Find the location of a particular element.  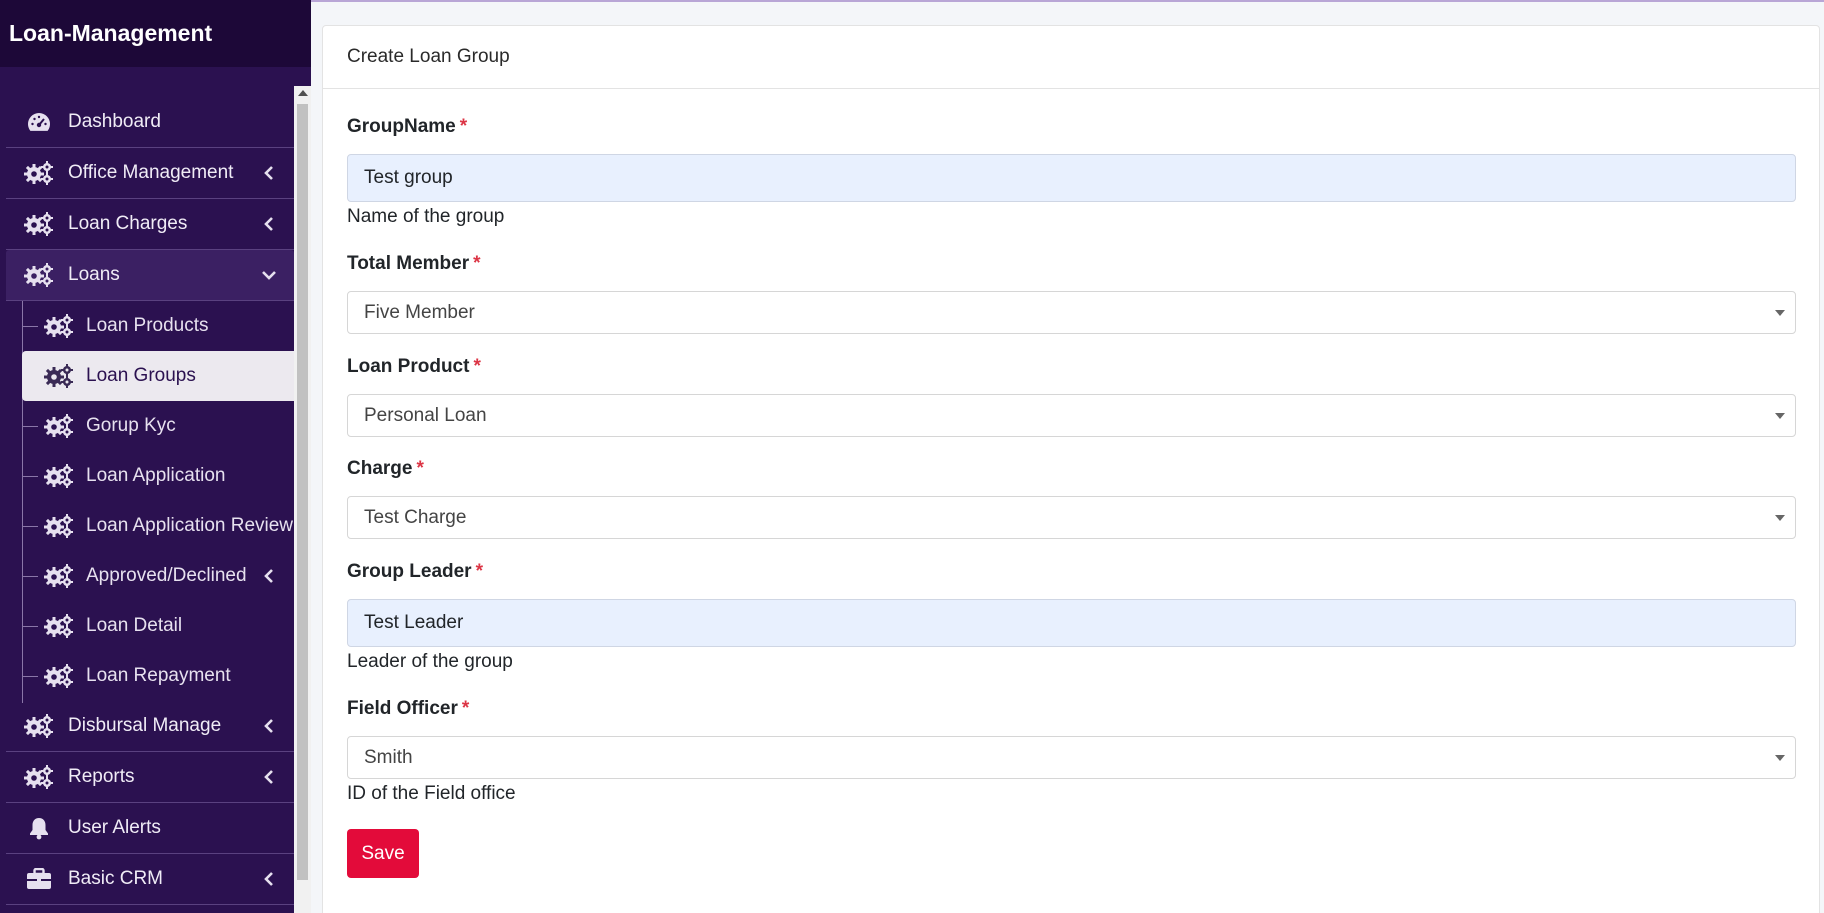

charge-select: Test Charge is located at coordinates (1071, 517).